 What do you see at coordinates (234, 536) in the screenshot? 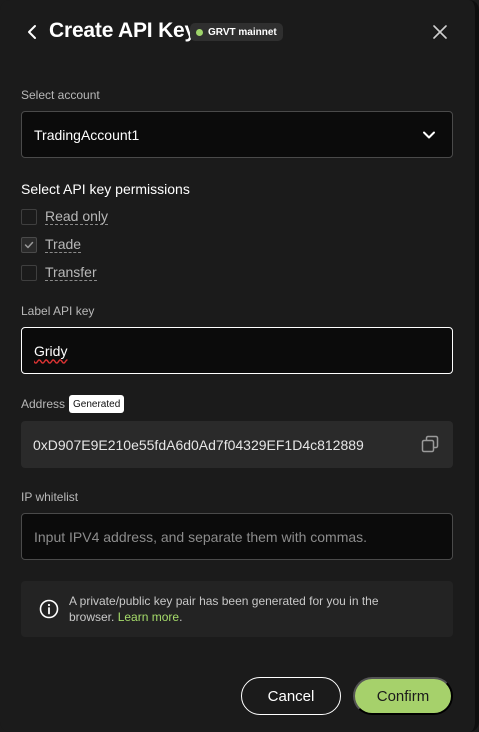
I see `ip-whitelist-input` at bounding box center [234, 536].